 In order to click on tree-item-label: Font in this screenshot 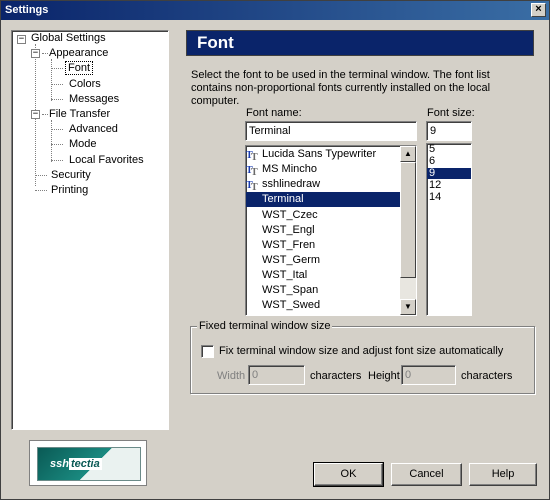, I will do `click(79, 68)`.